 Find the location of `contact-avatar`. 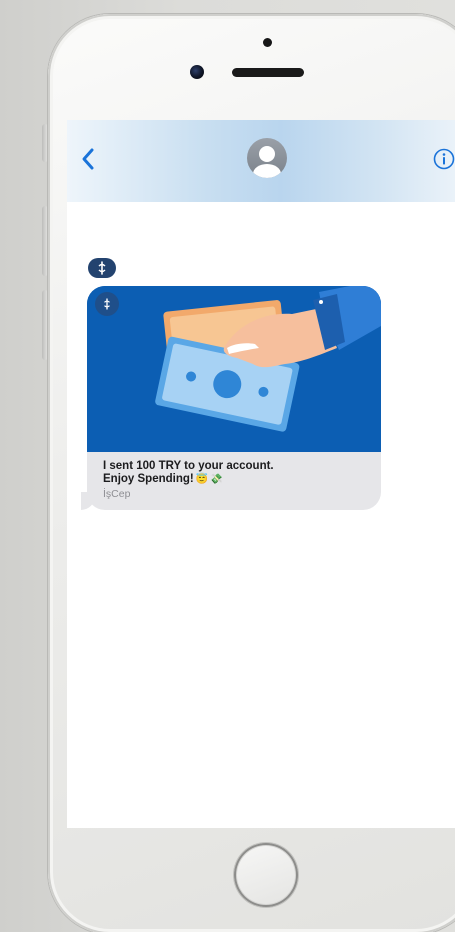

contact-avatar is located at coordinates (267, 158).